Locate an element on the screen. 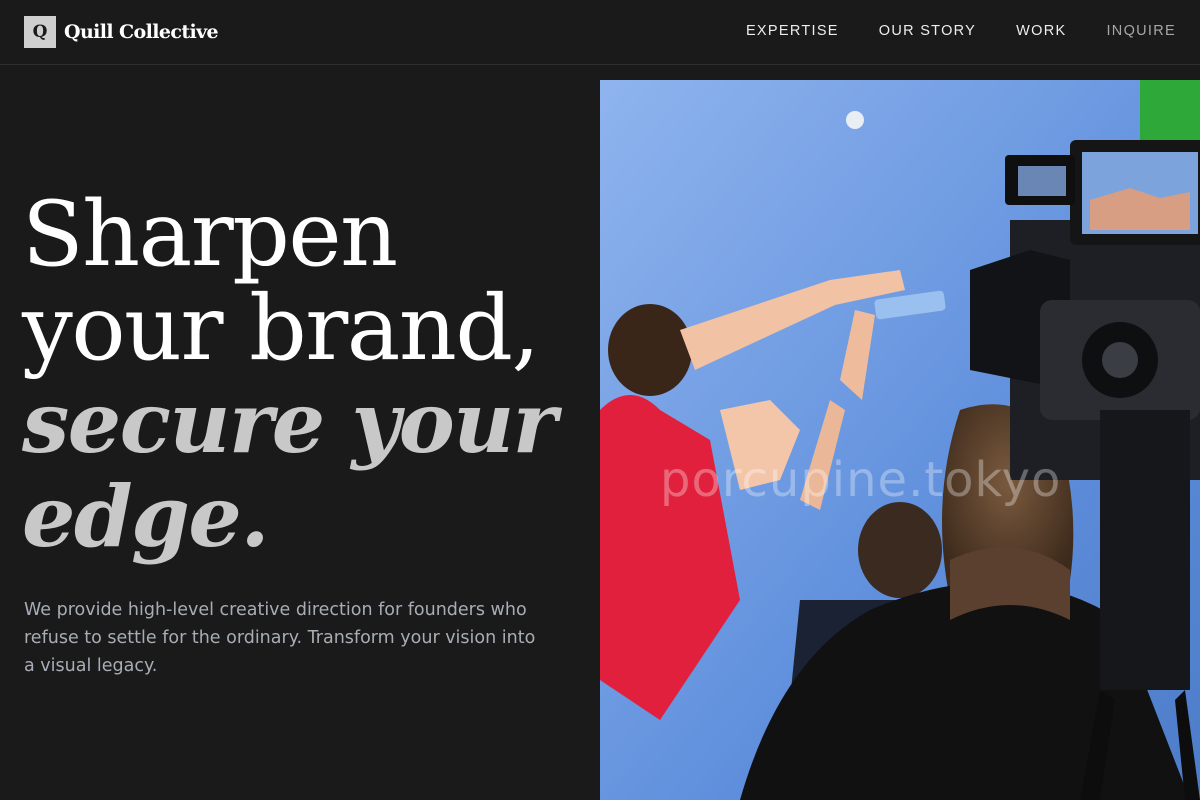  brand-logo-link: Q Quill Collective is located at coordinates (121, 32).